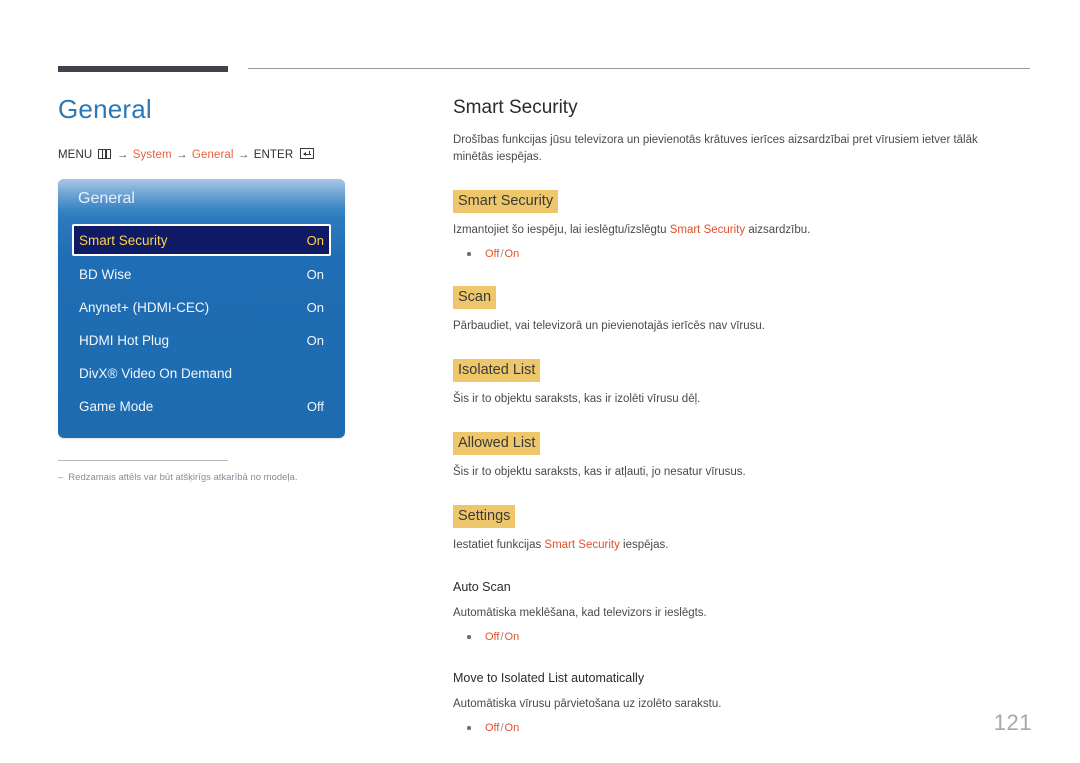 The width and height of the screenshot is (1080, 763). What do you see at coordinates (273, 155) in the screenshot?
I see `breadcrumb-enter-label: ENTER` at bounding box center [273, 155].